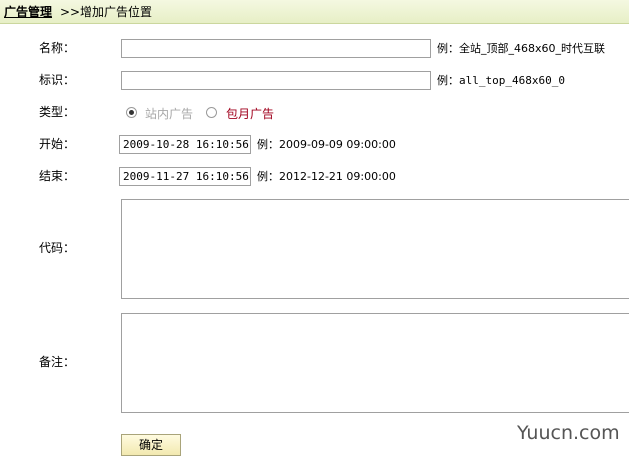 This screenshot has height=461, width=629. I want to click on type-monthly-radio, so click(211, 112).